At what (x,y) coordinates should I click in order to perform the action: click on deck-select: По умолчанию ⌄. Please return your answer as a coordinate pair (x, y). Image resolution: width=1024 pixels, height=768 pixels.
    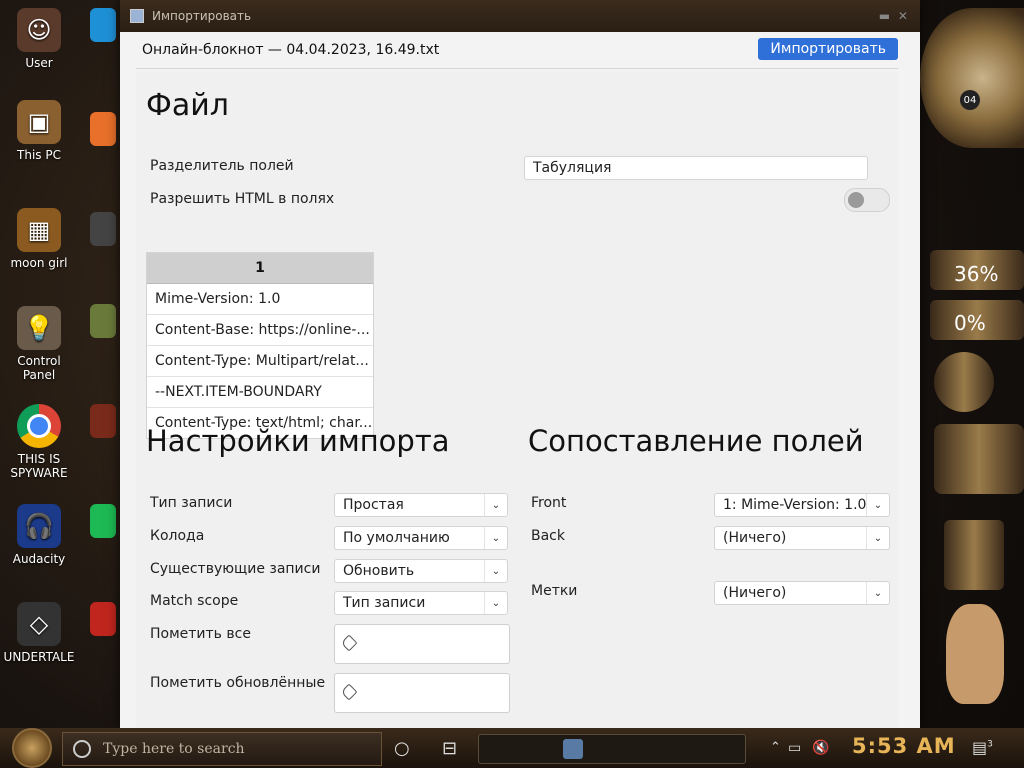
    Looking at the image, I should click on (421, 538).